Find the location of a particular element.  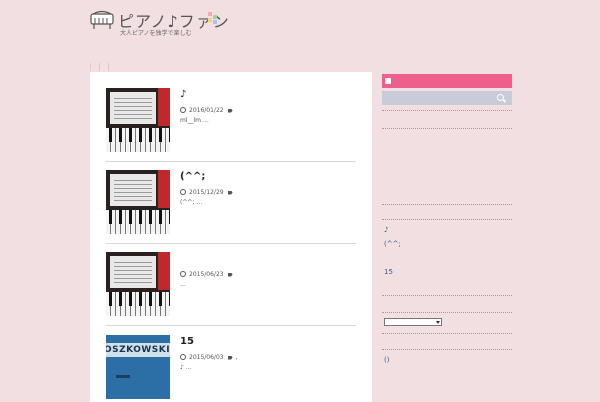

recent-post-link: (^^; is located at coordinates (392, 244).